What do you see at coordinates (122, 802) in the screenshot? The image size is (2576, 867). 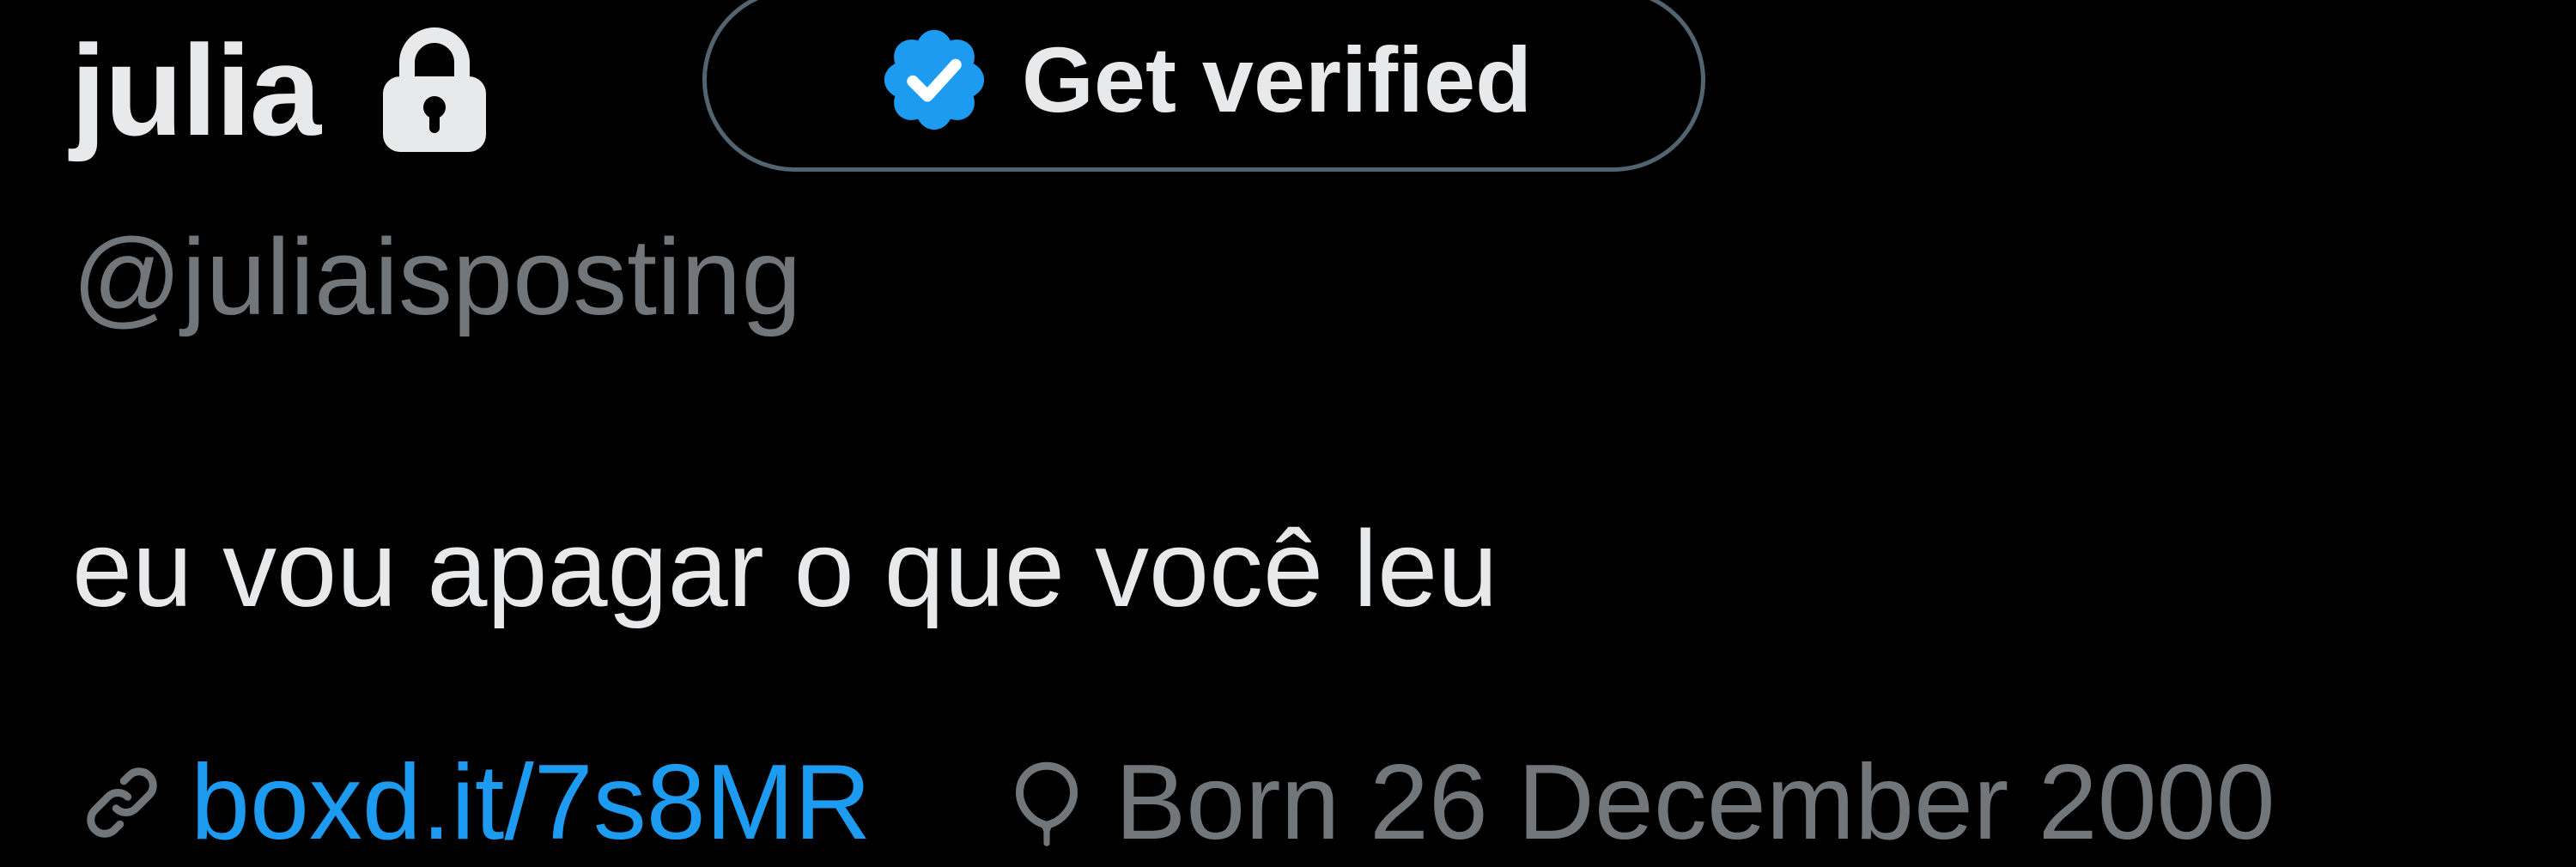 I see `link-icon` at bounding box center [122, 802].